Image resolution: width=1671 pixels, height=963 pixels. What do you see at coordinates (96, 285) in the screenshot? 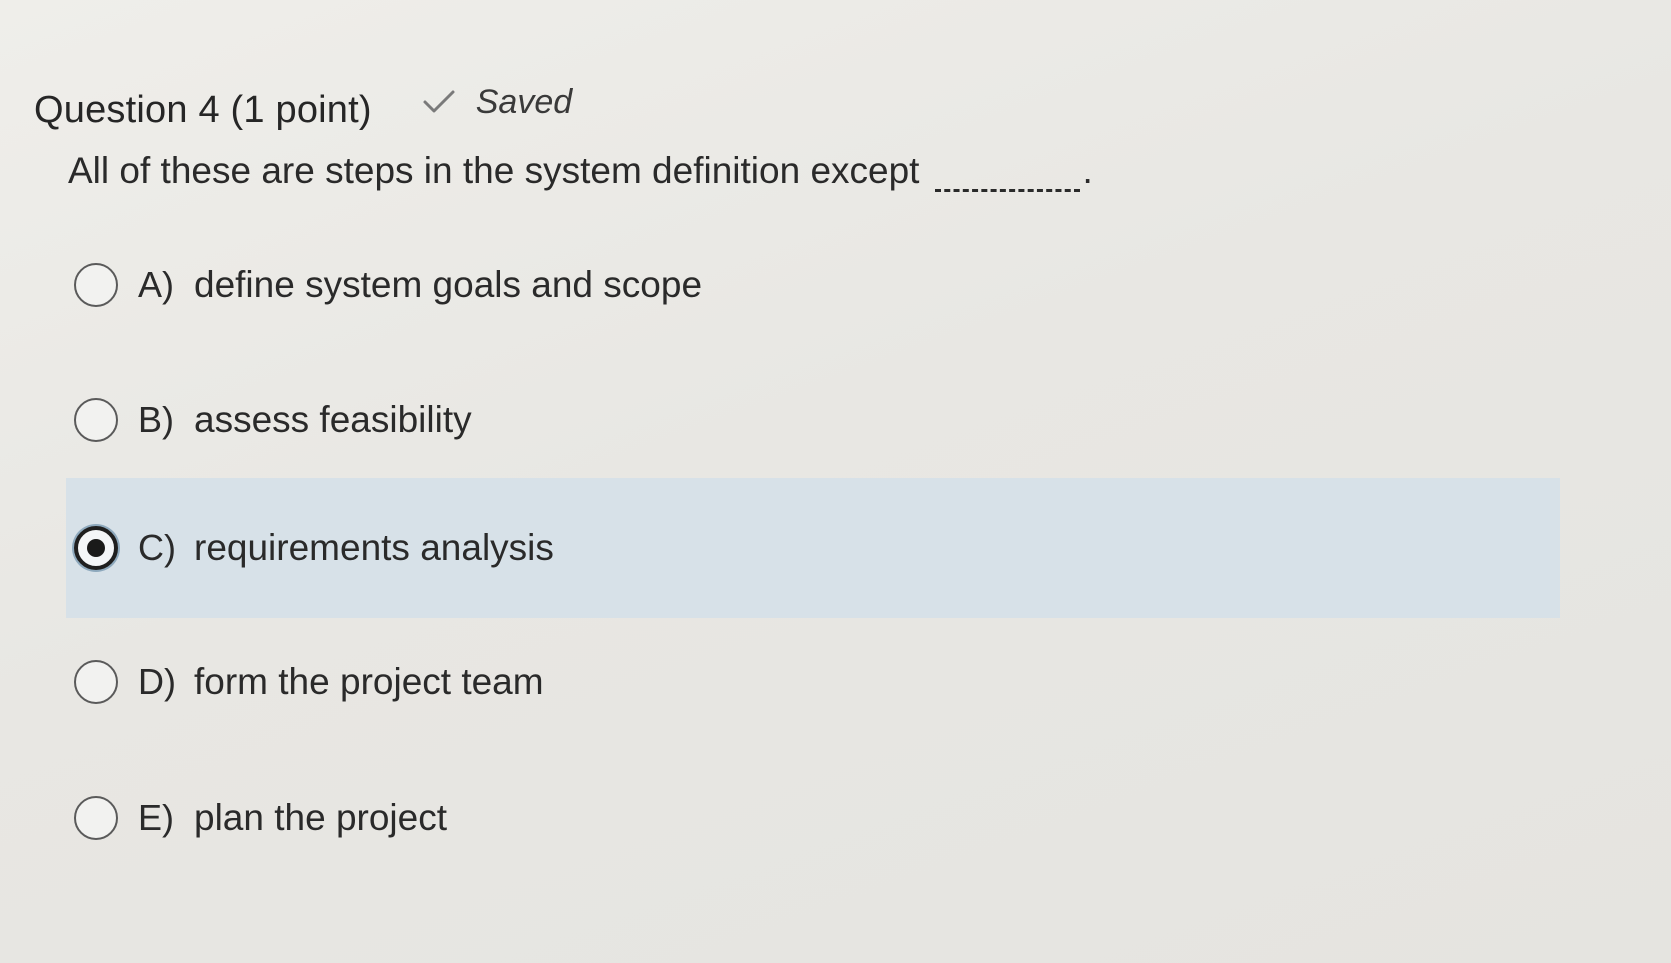
I see `radio-button-a` at bounding box center [96, 285].